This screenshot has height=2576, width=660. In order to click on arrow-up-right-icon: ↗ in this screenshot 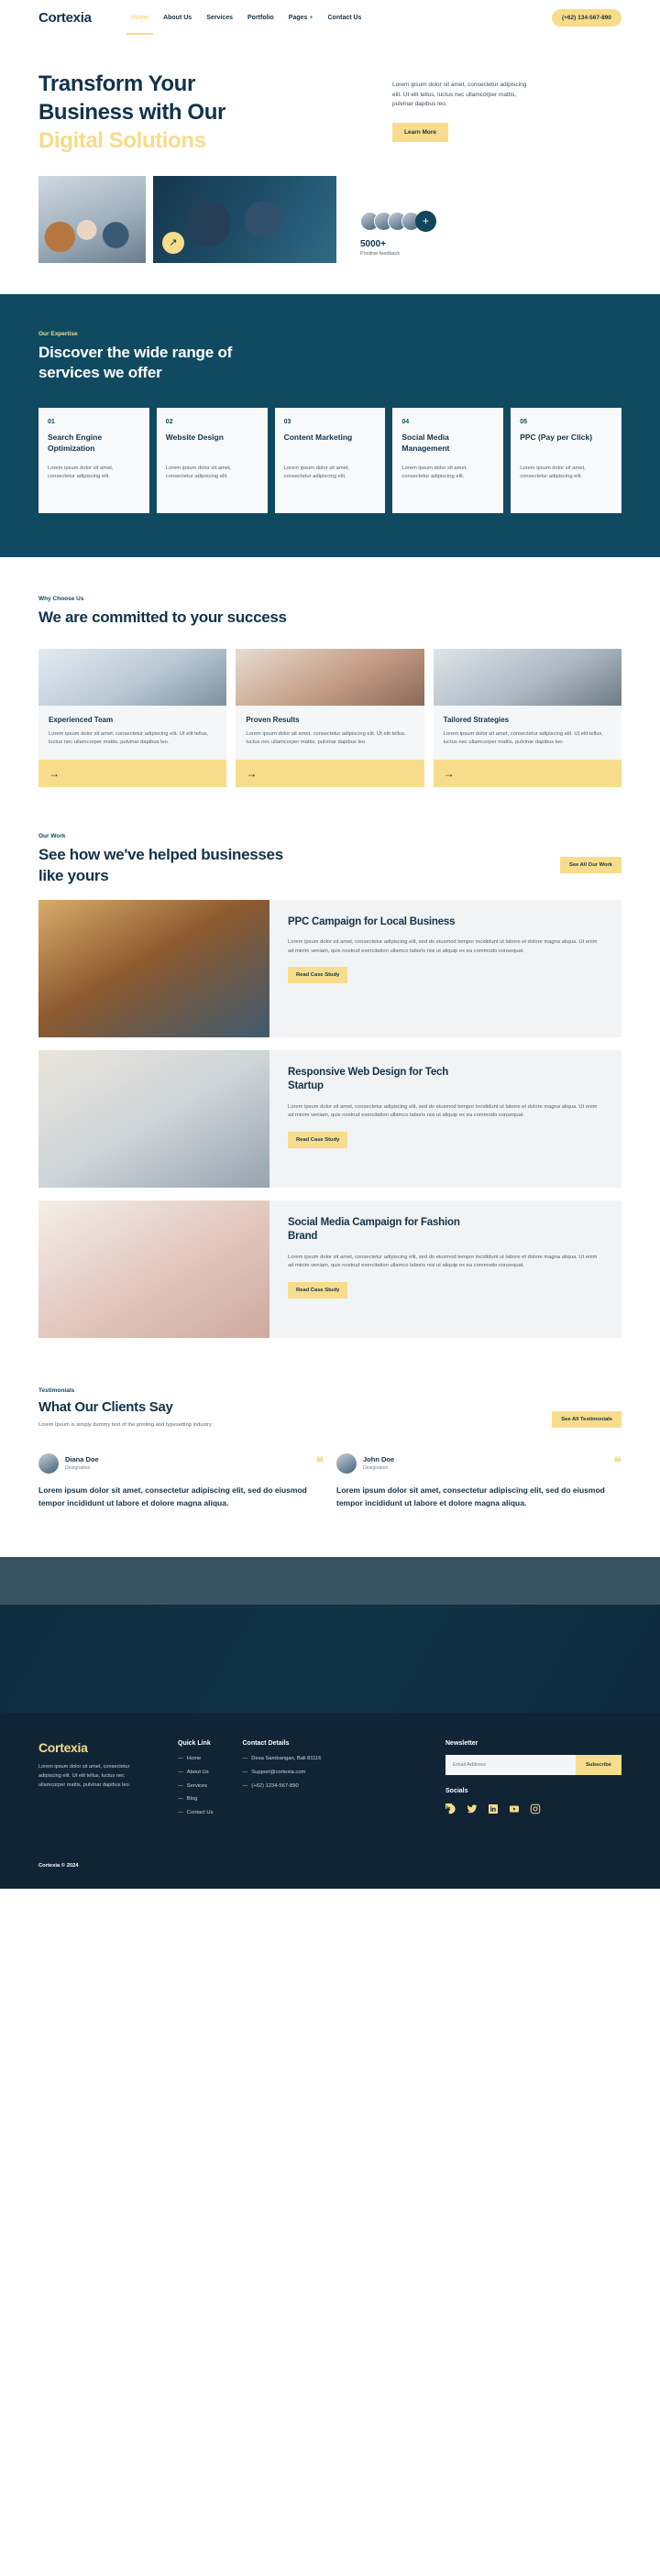, I will do `click(173, 243)`.